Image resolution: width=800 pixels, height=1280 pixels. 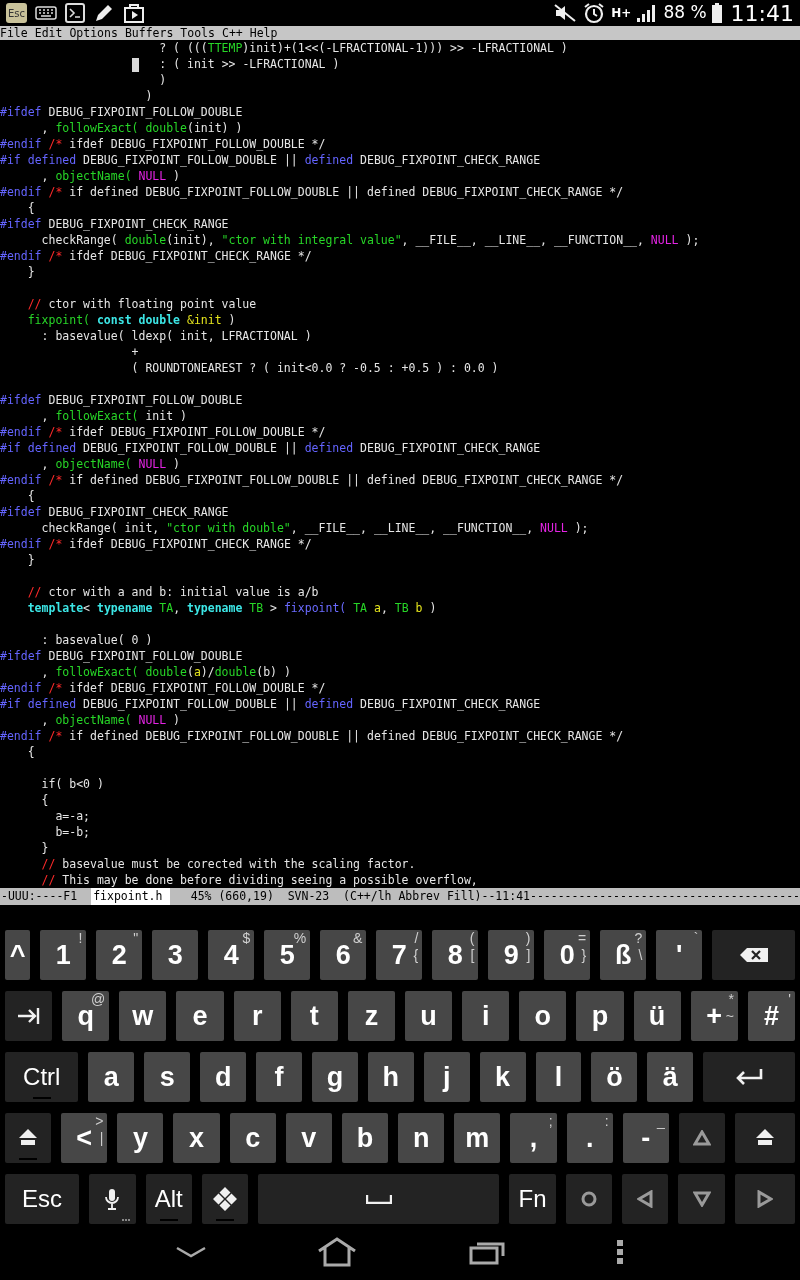 What do you see at coordinates (175, 955) in the screenshot?
I see `keyboard-key: 3` at bounding box center [175, 955].